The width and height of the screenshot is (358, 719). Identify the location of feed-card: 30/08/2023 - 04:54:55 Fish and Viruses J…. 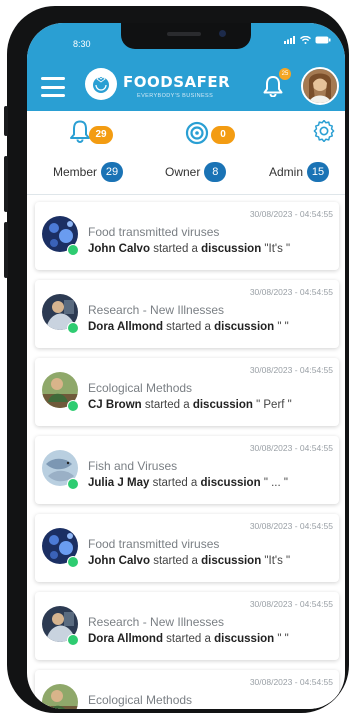
(187, 470).